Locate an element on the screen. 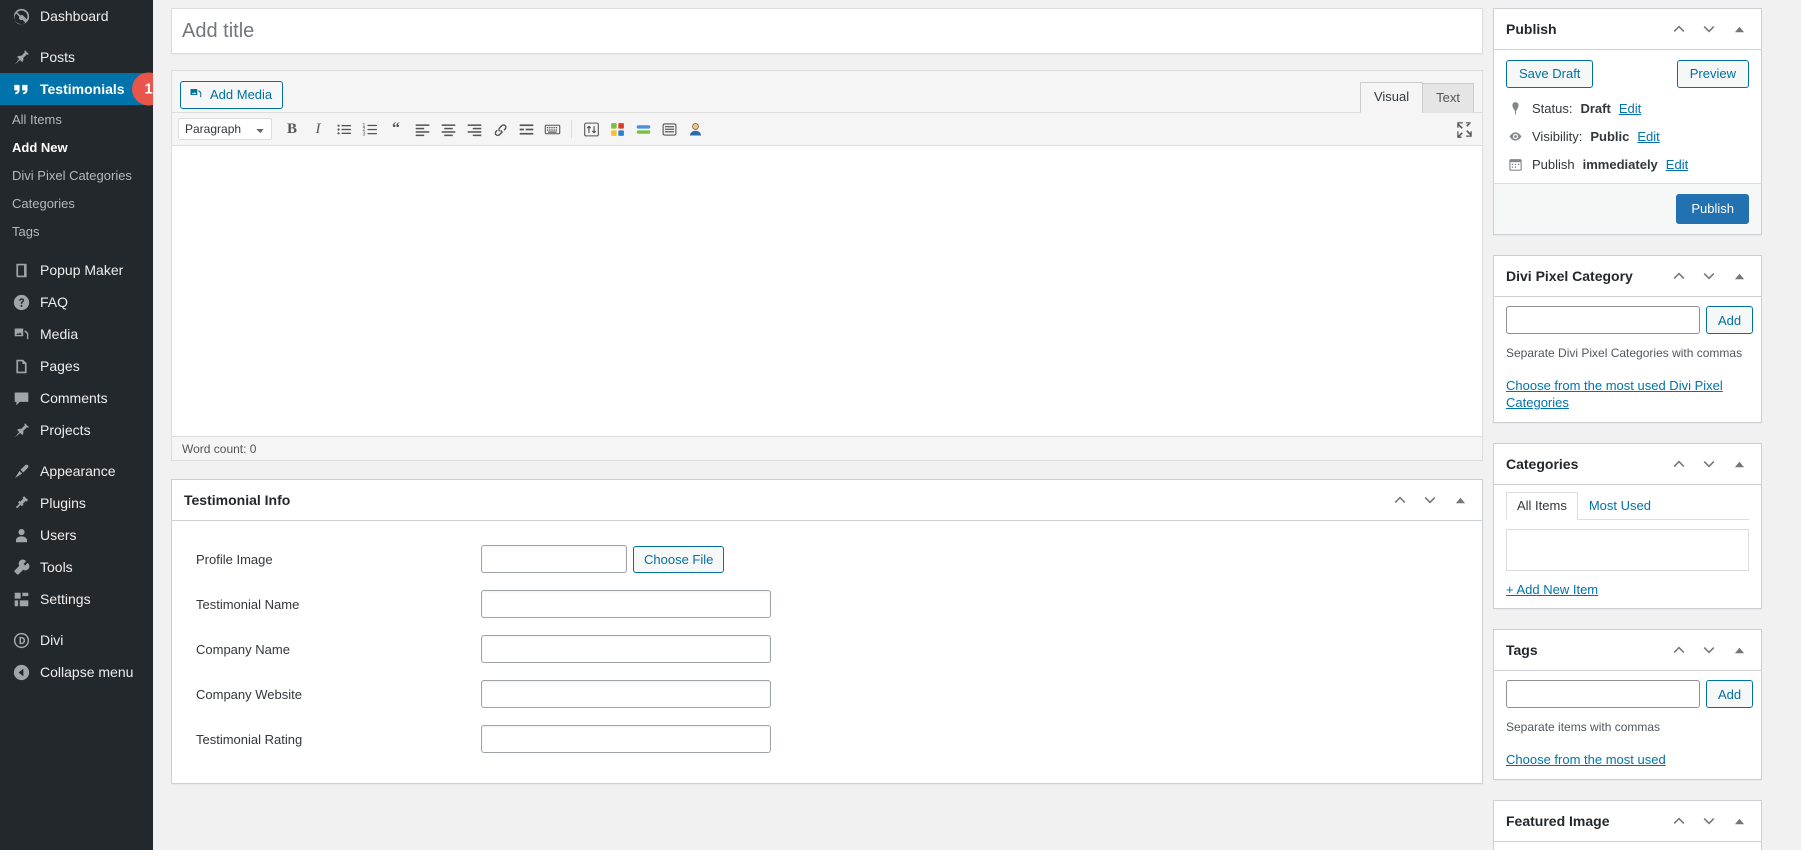 This screenshot has width=1801, height=850. color-grid-icon is located at coordinates (617, 129).